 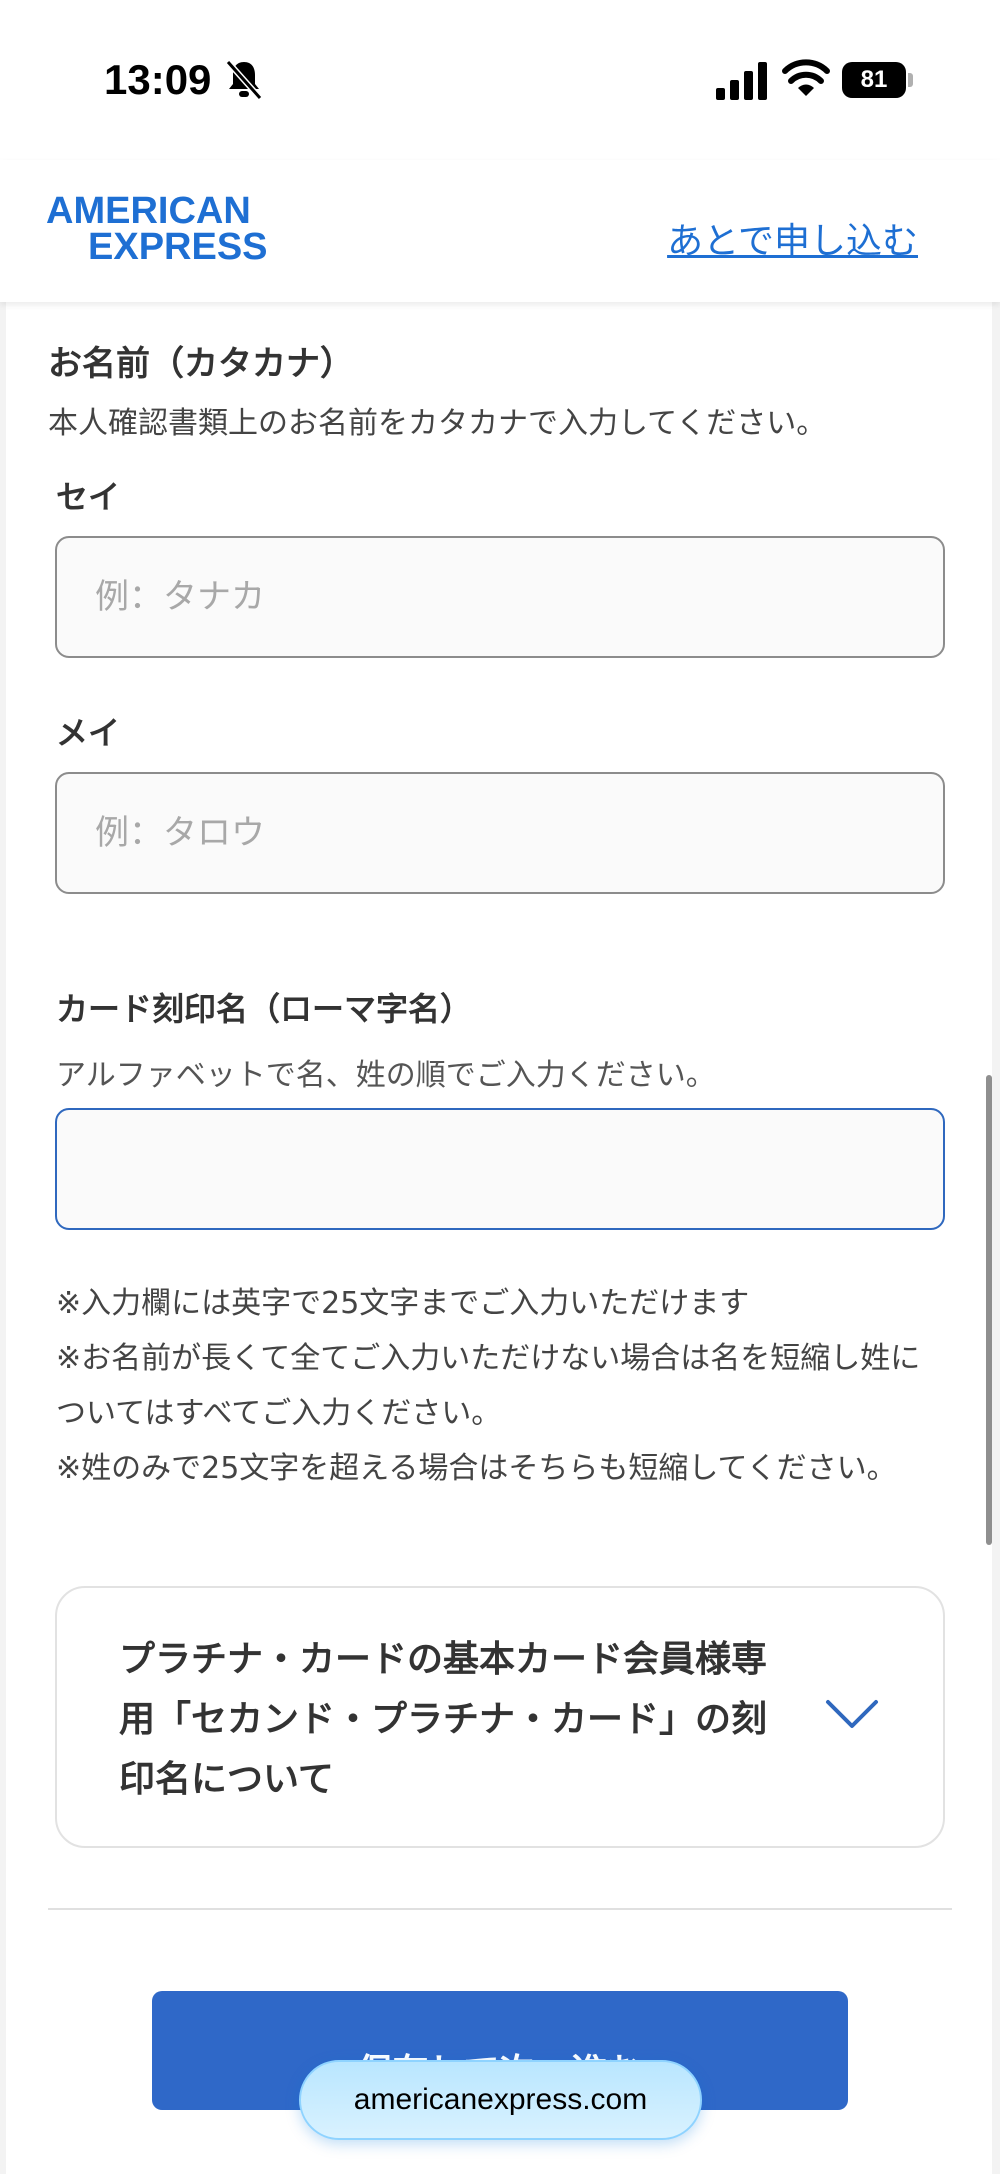 What do you see at coordinates (201, 364) in the screenshot?
I see `kana-name-title: お名前（カタカナ）` at bounding box center [201, 364].